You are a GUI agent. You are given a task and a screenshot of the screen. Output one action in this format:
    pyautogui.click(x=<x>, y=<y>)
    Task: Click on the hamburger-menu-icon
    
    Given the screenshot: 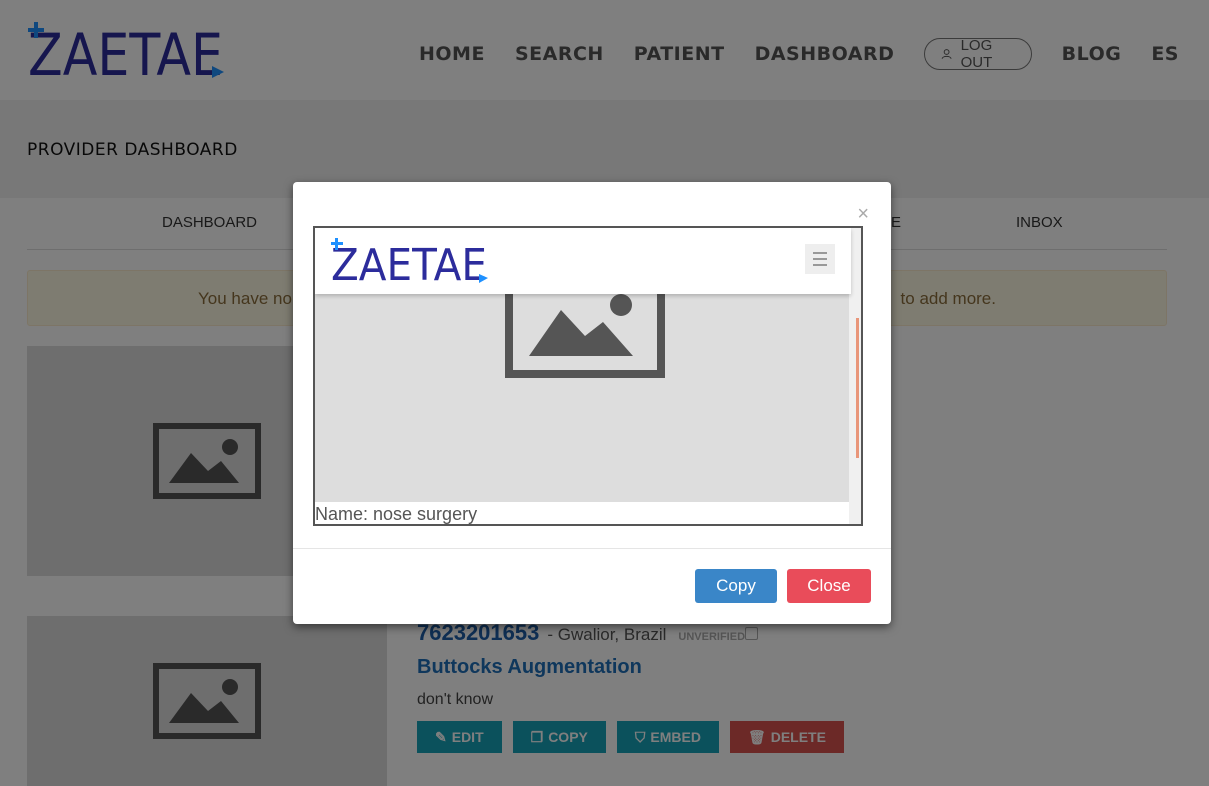 What is the action you would take?
    pyautogui.click(x=820, y=259)
    